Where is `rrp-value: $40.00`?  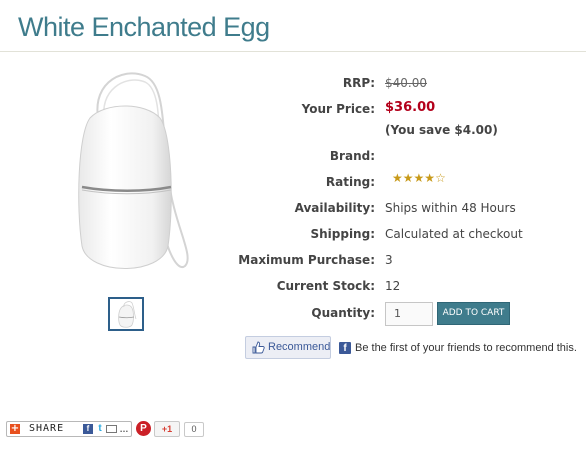 rrp-value: $40.00 is located at coordinates (406, 83).